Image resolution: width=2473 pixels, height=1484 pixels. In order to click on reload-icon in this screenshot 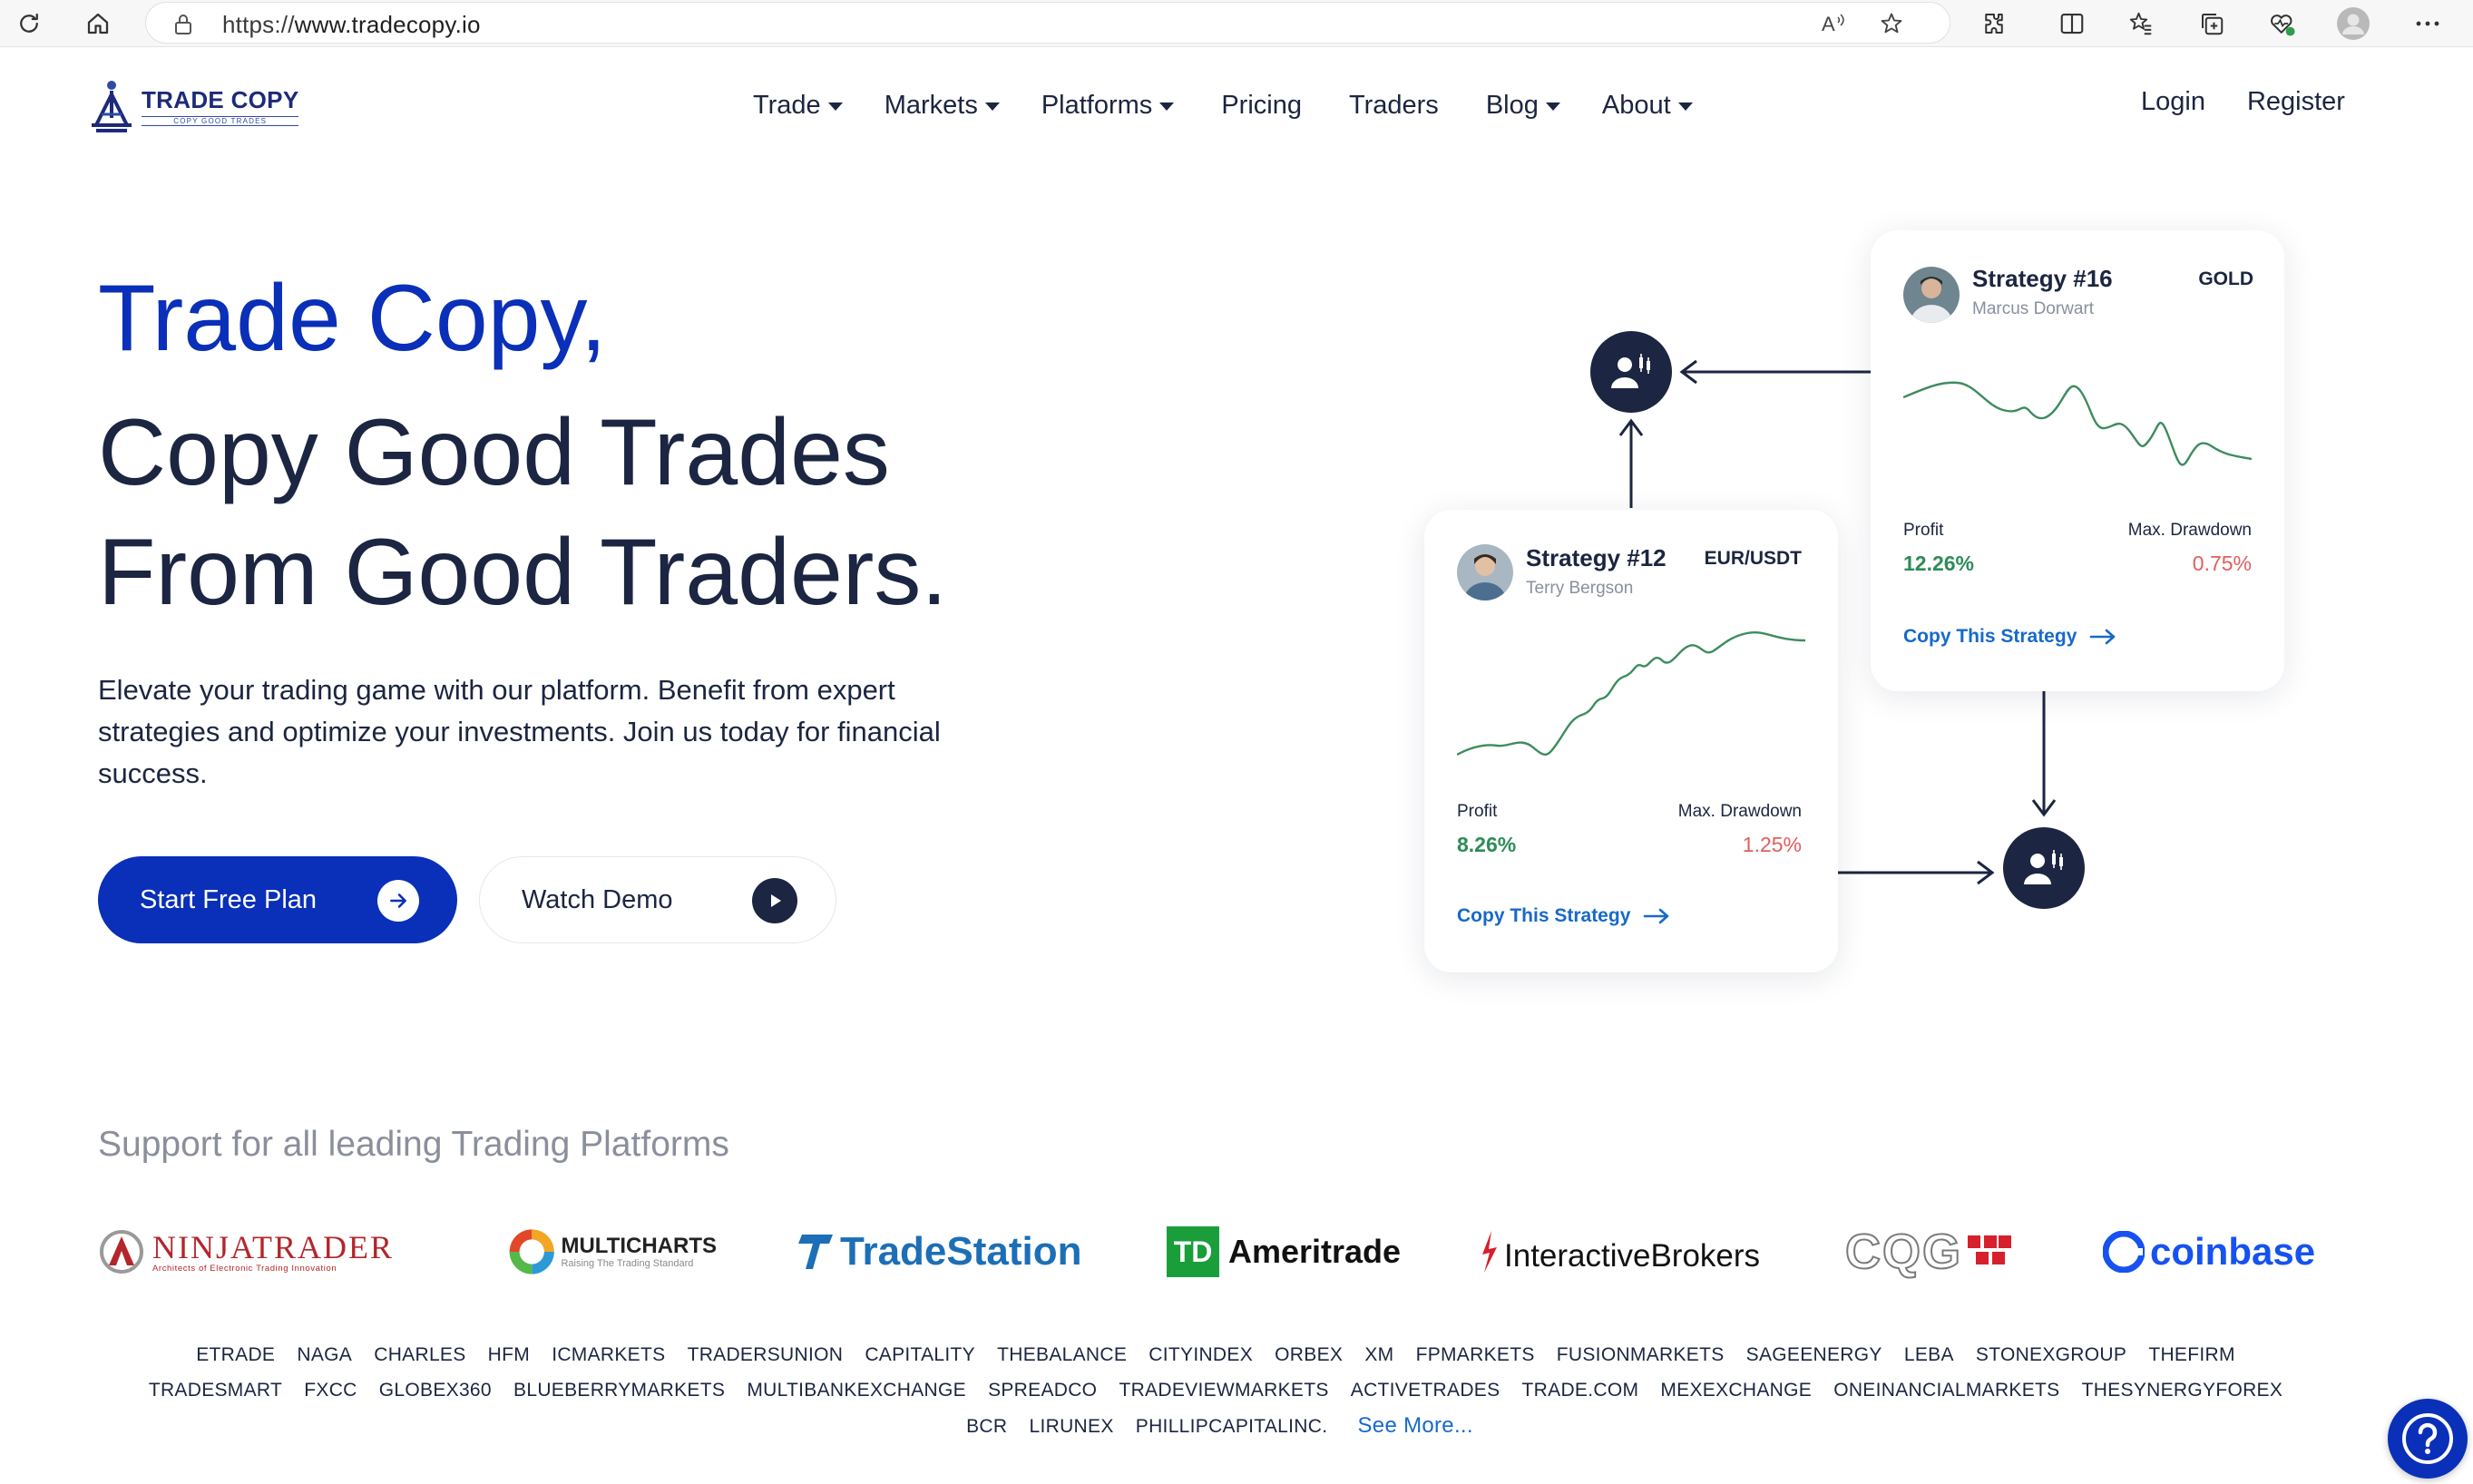, I will do `click(29, 23)`.